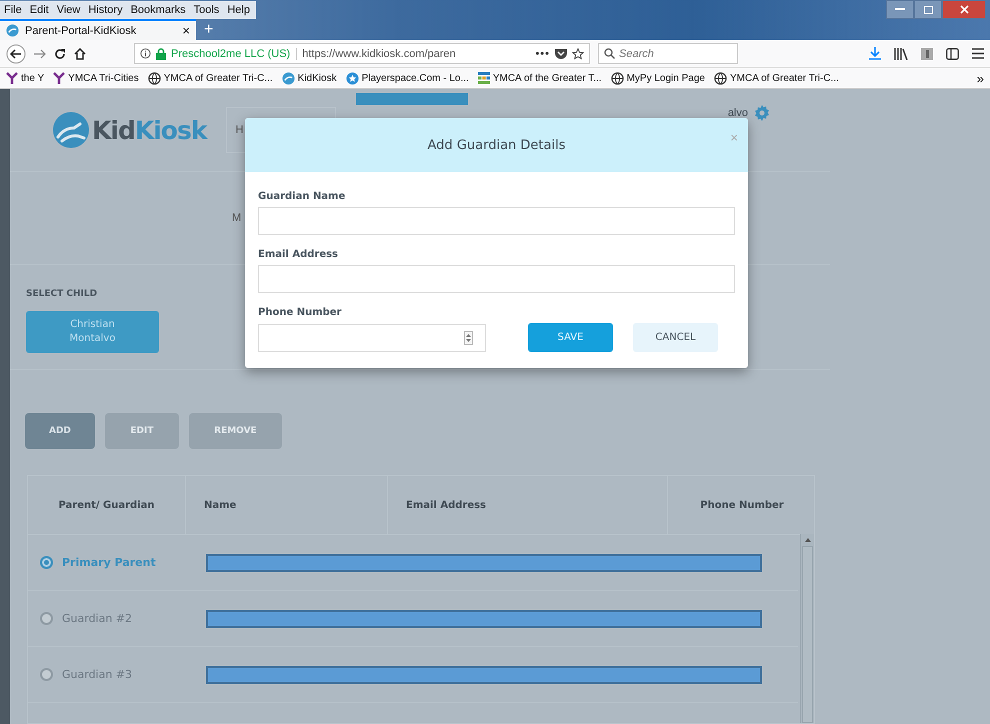 This screenshot has width=990, height=724. Describe the element at coordinates (561, 53) in the screenshot. I see `pocket-icon` at that location.